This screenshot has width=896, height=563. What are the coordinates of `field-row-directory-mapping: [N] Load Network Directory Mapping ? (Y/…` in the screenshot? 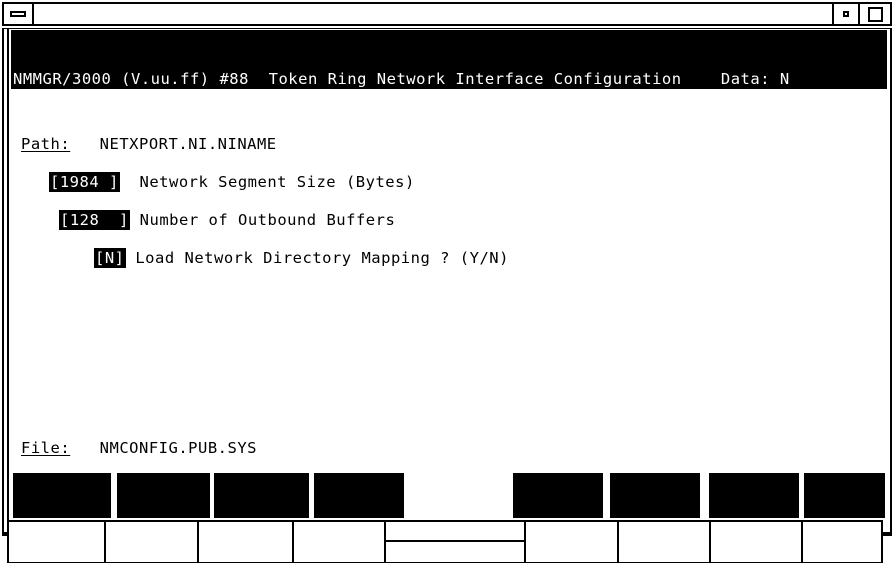 It's located at (301, 258).